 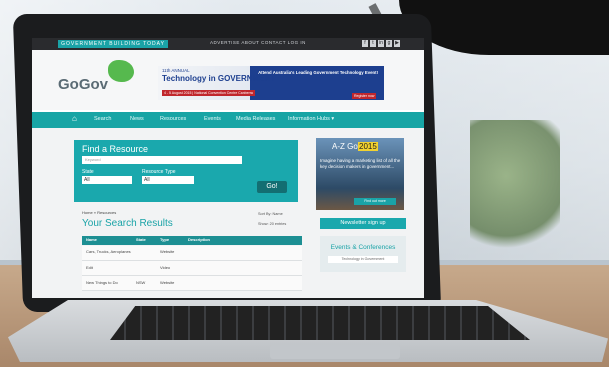 I want to click on youtube-icon: ▶, so click(x=397, y=43).